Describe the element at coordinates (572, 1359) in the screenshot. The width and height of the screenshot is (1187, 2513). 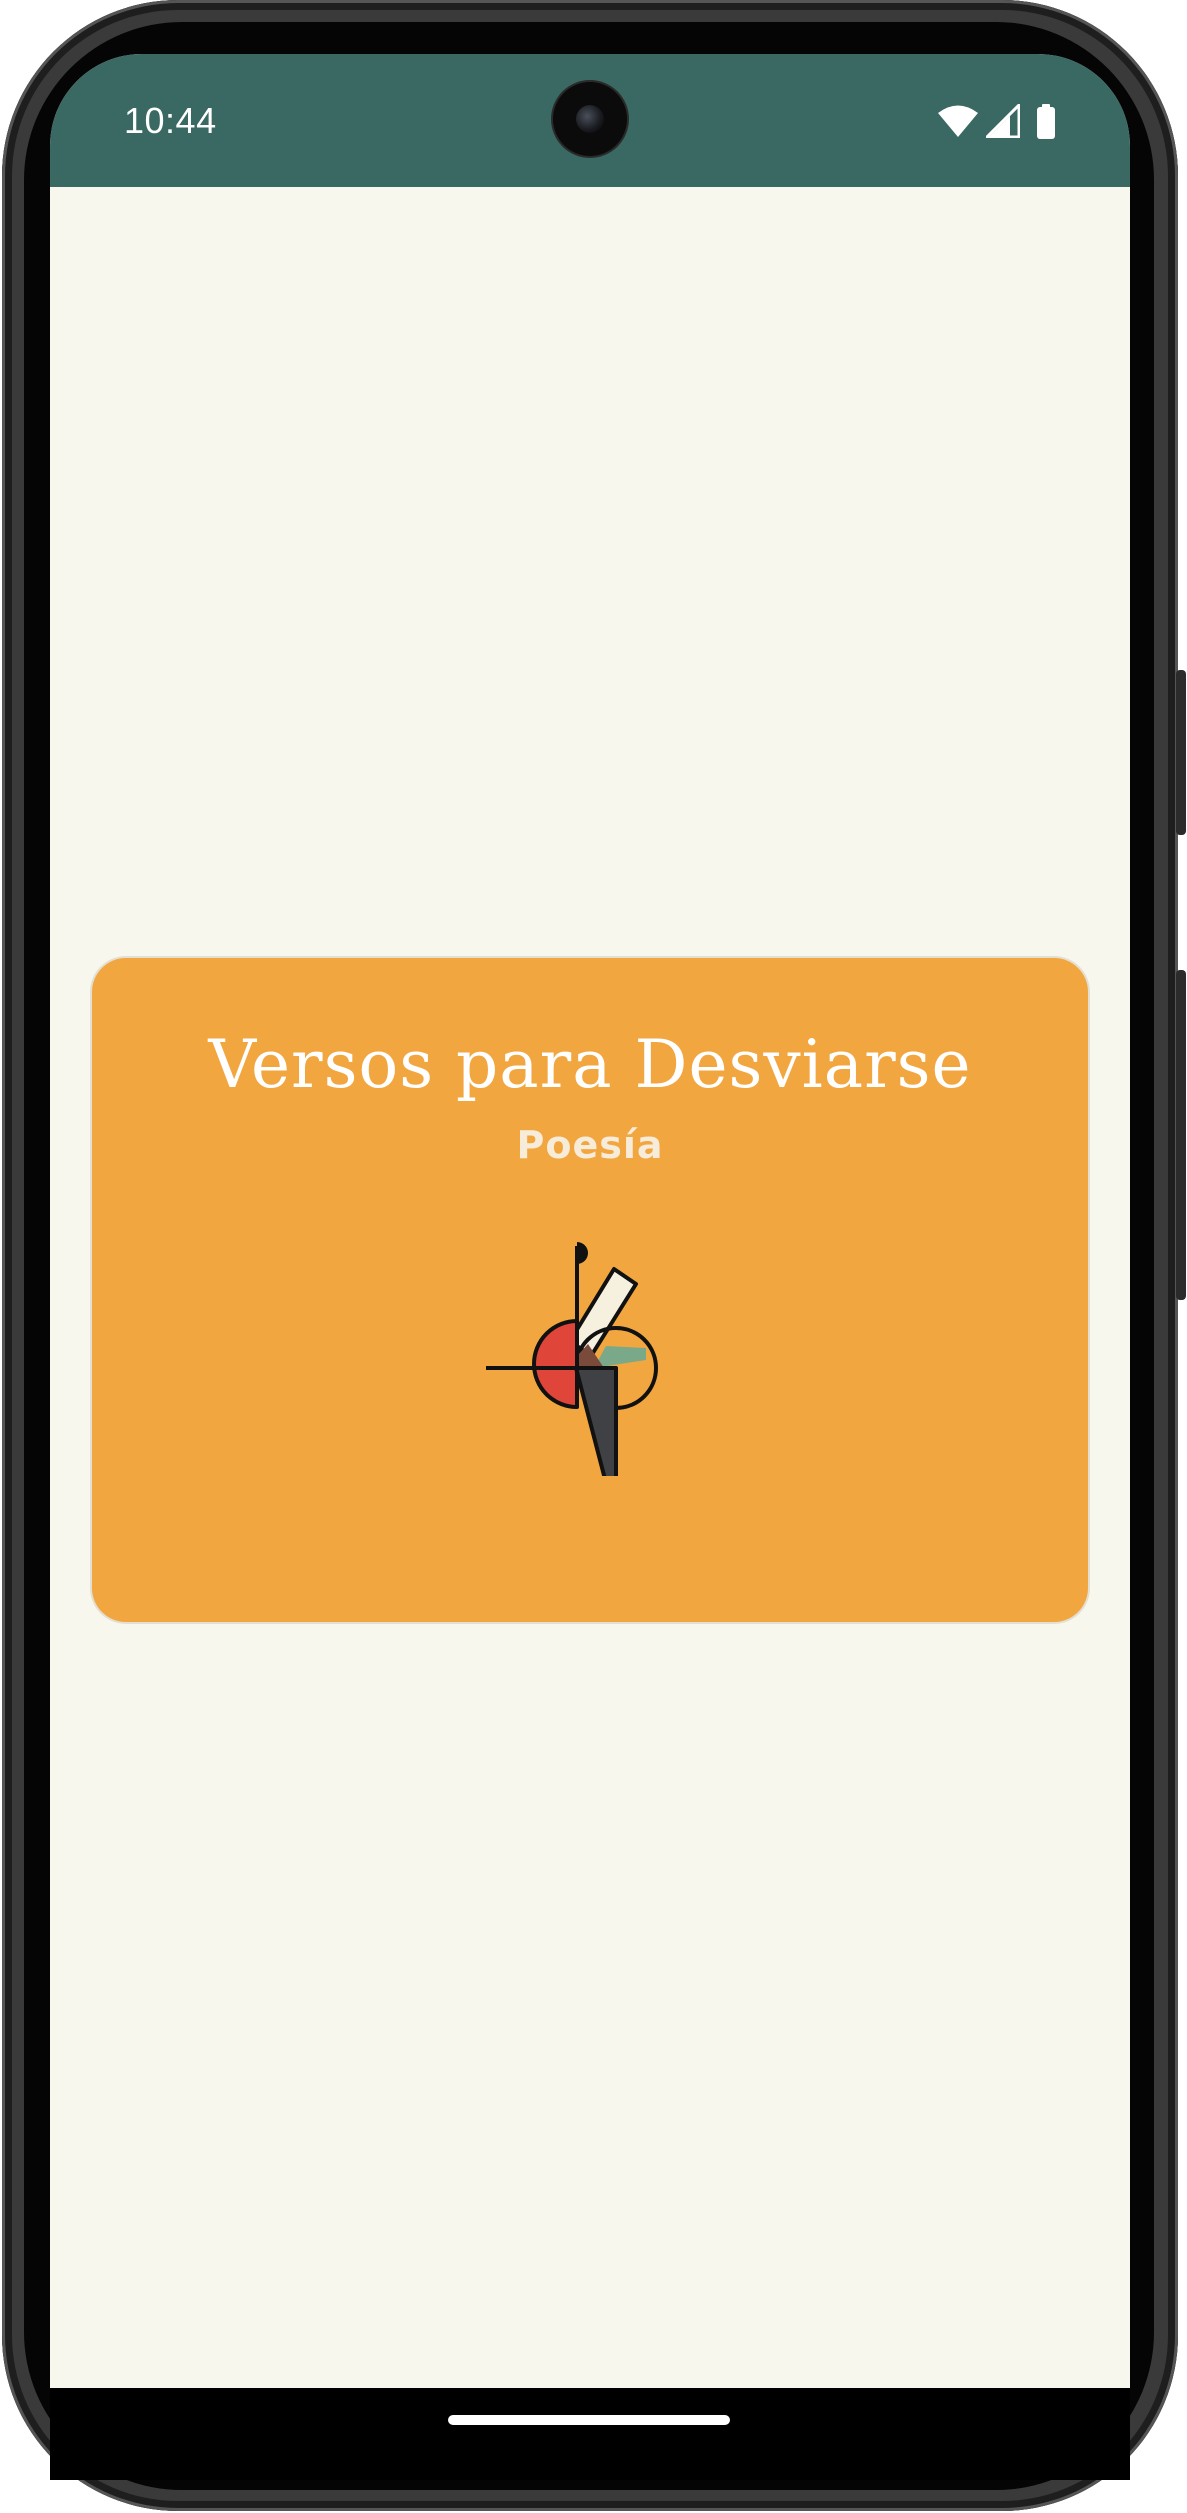
I see `abstract-geometric-logo-icon` at that location.